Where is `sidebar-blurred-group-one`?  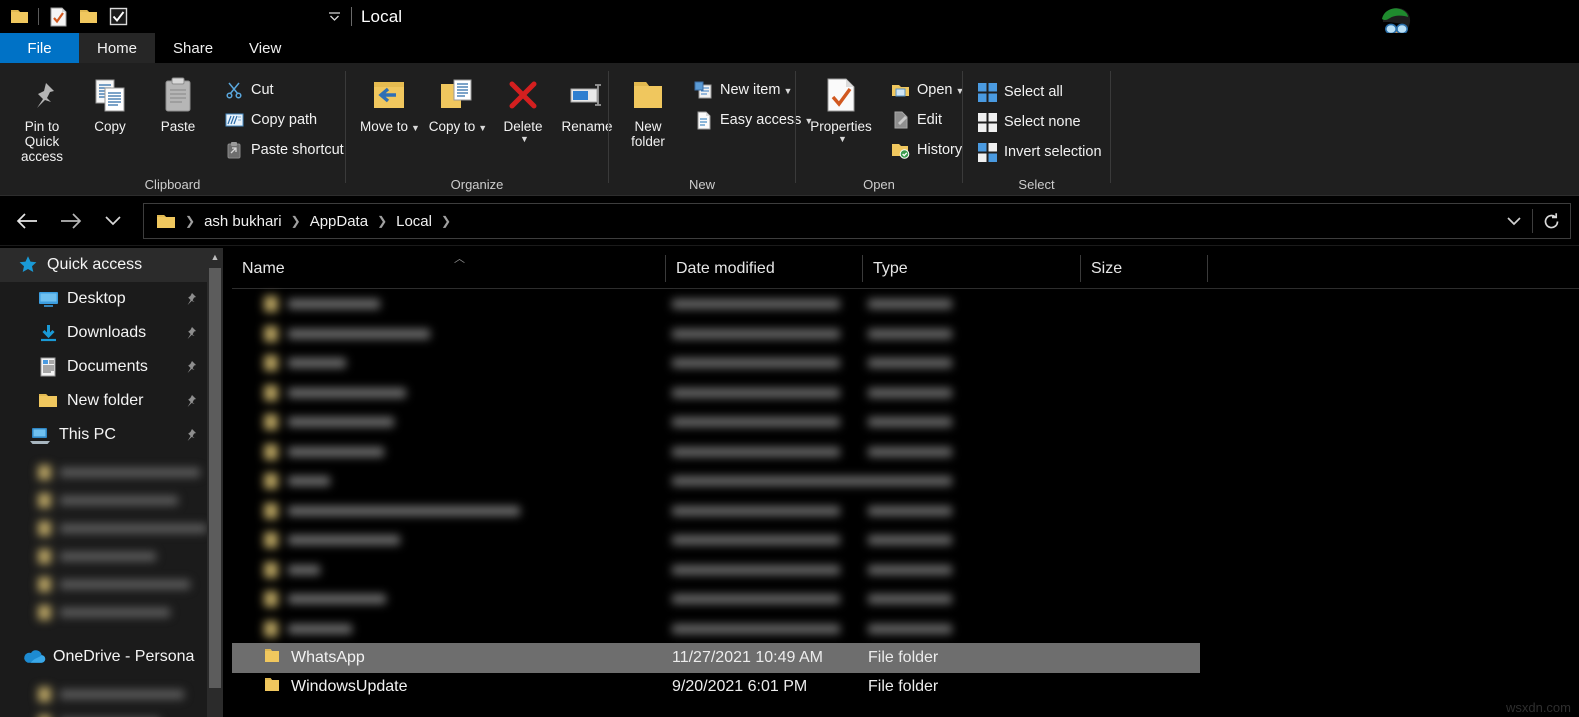
sidebar-blurred-group-one is located at coordinates (122, 542).